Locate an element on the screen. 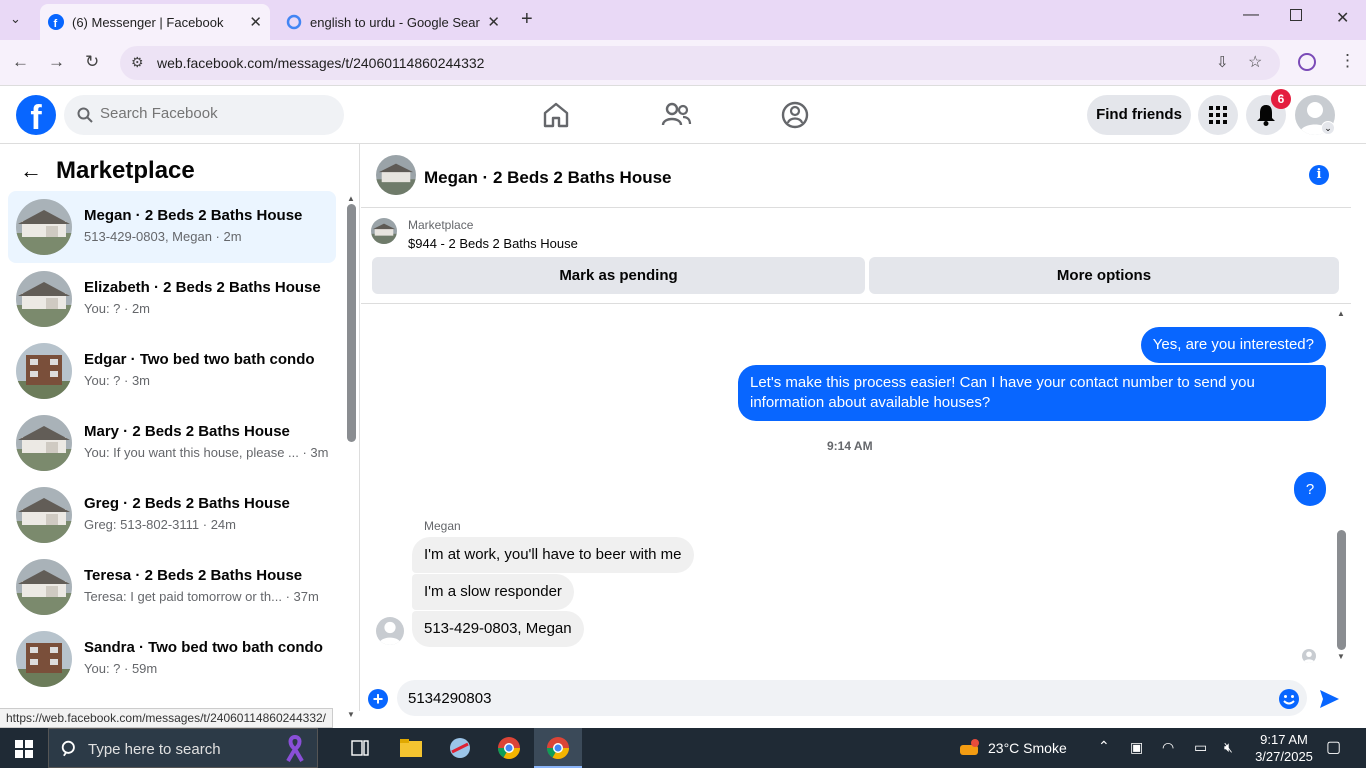  reload-icon: ↻ is located at coordinates (92, 62).